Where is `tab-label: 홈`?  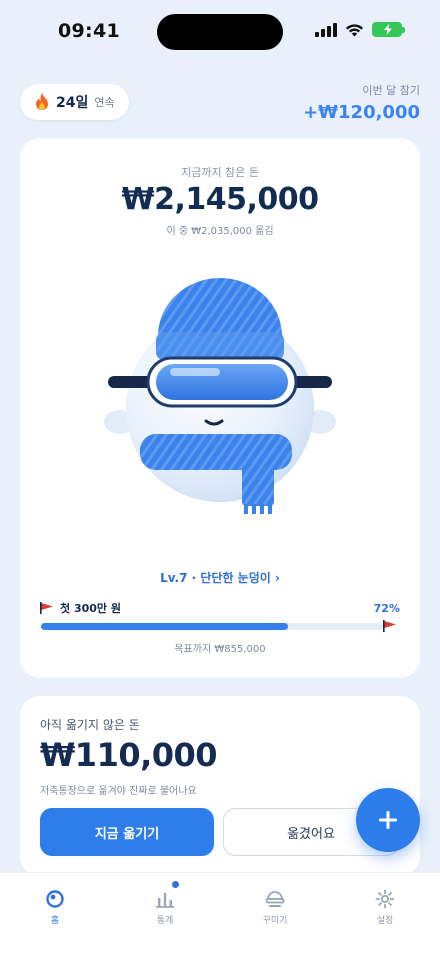 tab-label: 홈 is located at coordinates (55, 921).